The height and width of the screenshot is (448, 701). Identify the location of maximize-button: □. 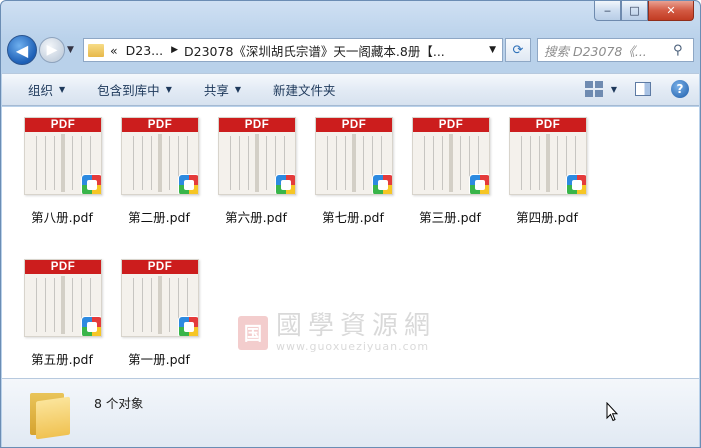
(634, 11).